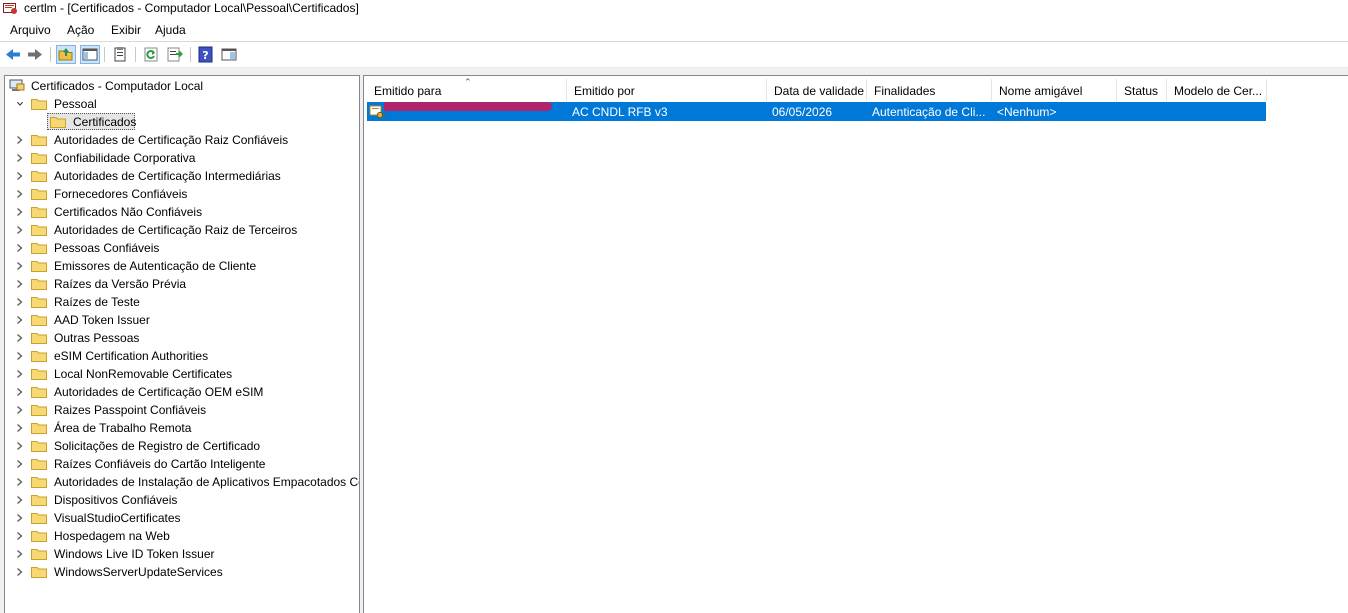 The width and height of the screenshot is (1348, 613). Describe the element at coordinates (467, 89) in the screenshot. I see `column-header-emitido-para: Emitido para ⌃` at that location.